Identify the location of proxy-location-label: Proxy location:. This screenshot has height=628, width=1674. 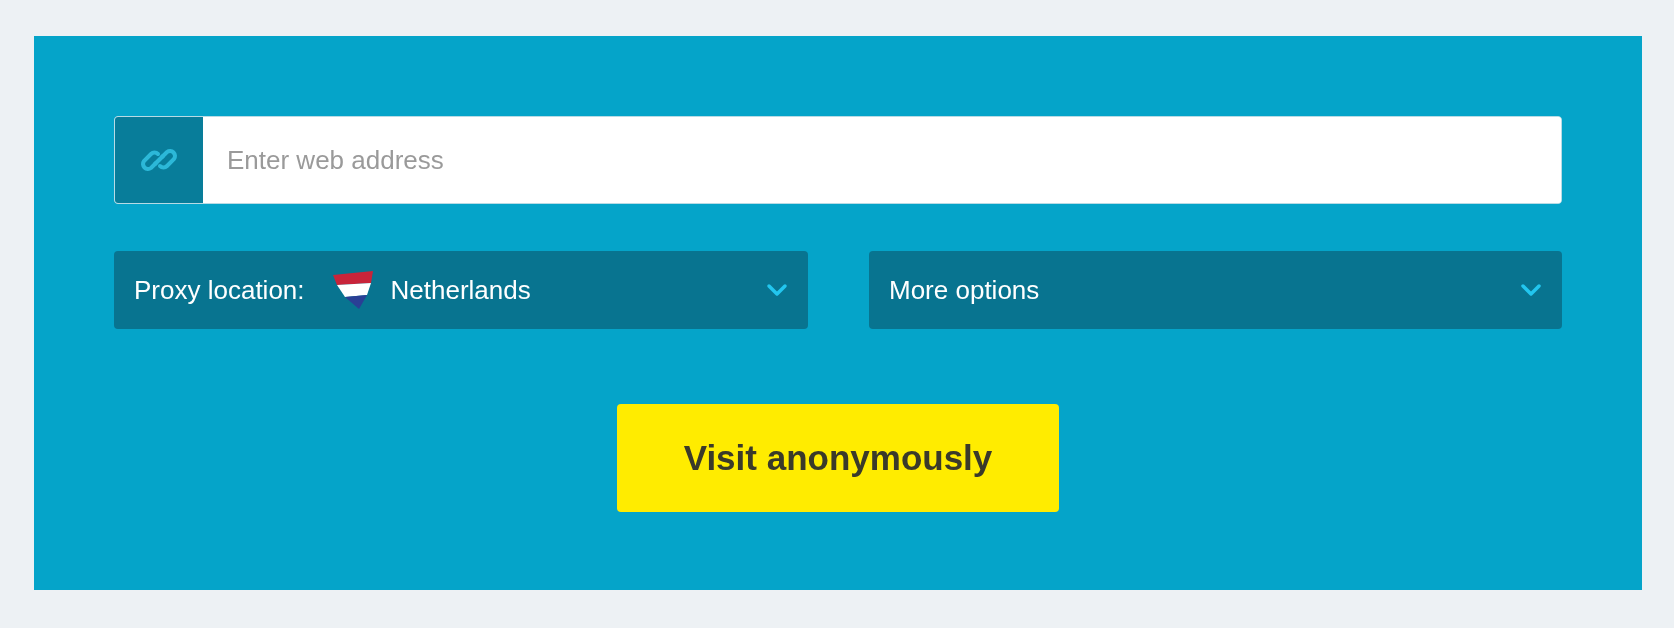
(219, 290).